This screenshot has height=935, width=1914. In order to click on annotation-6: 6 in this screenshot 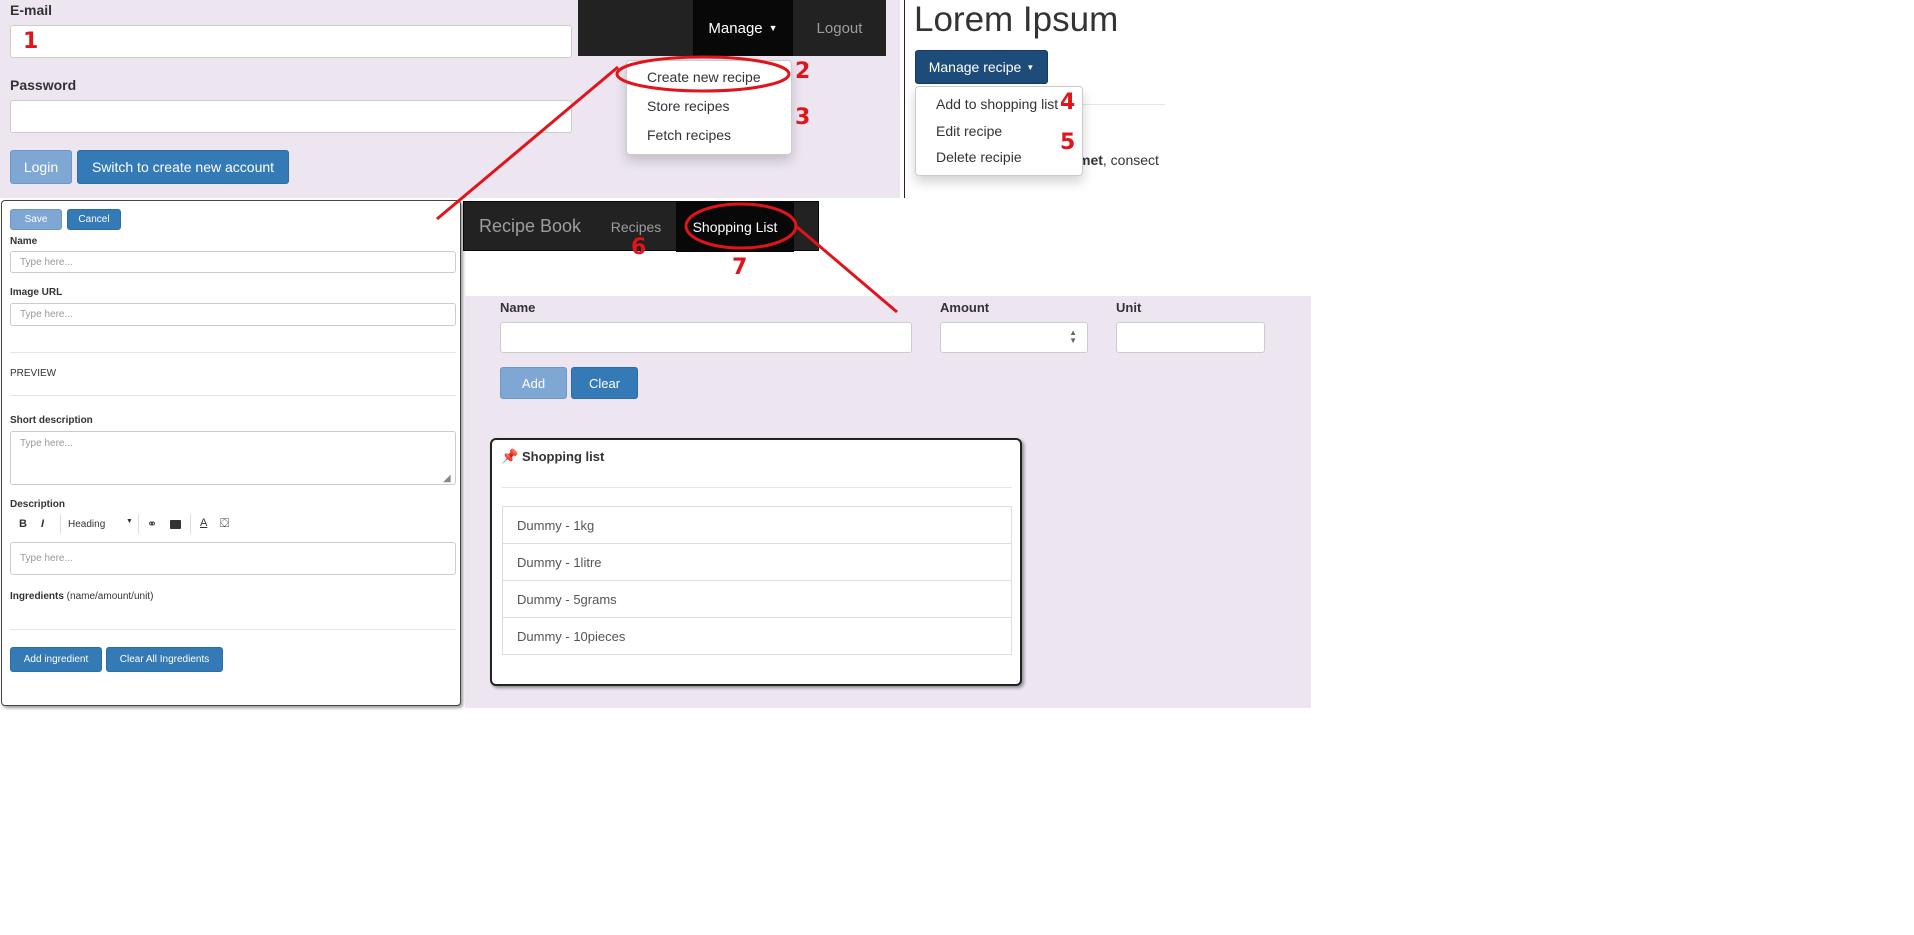, I will do `click(639, 247)`.